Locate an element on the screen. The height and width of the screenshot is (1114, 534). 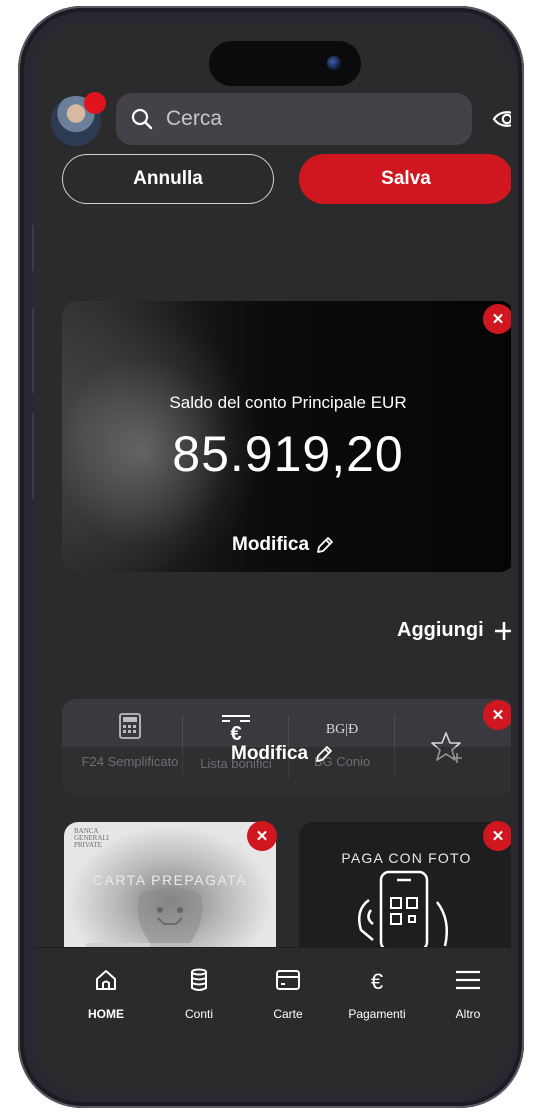
bg-conio-logo-icon: BG|Ð is located at coordinates (342, 729).